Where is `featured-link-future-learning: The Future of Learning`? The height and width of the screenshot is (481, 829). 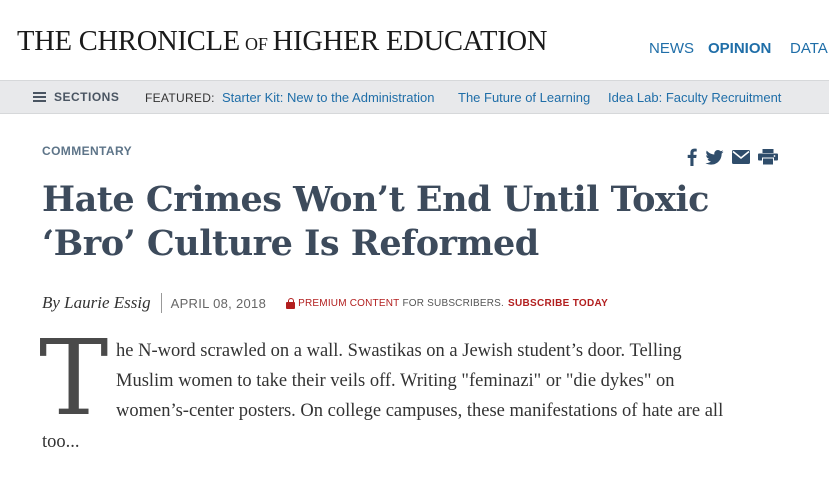
featured-link-future-learning: The Future of Learning is located at coordinates (524, 97).